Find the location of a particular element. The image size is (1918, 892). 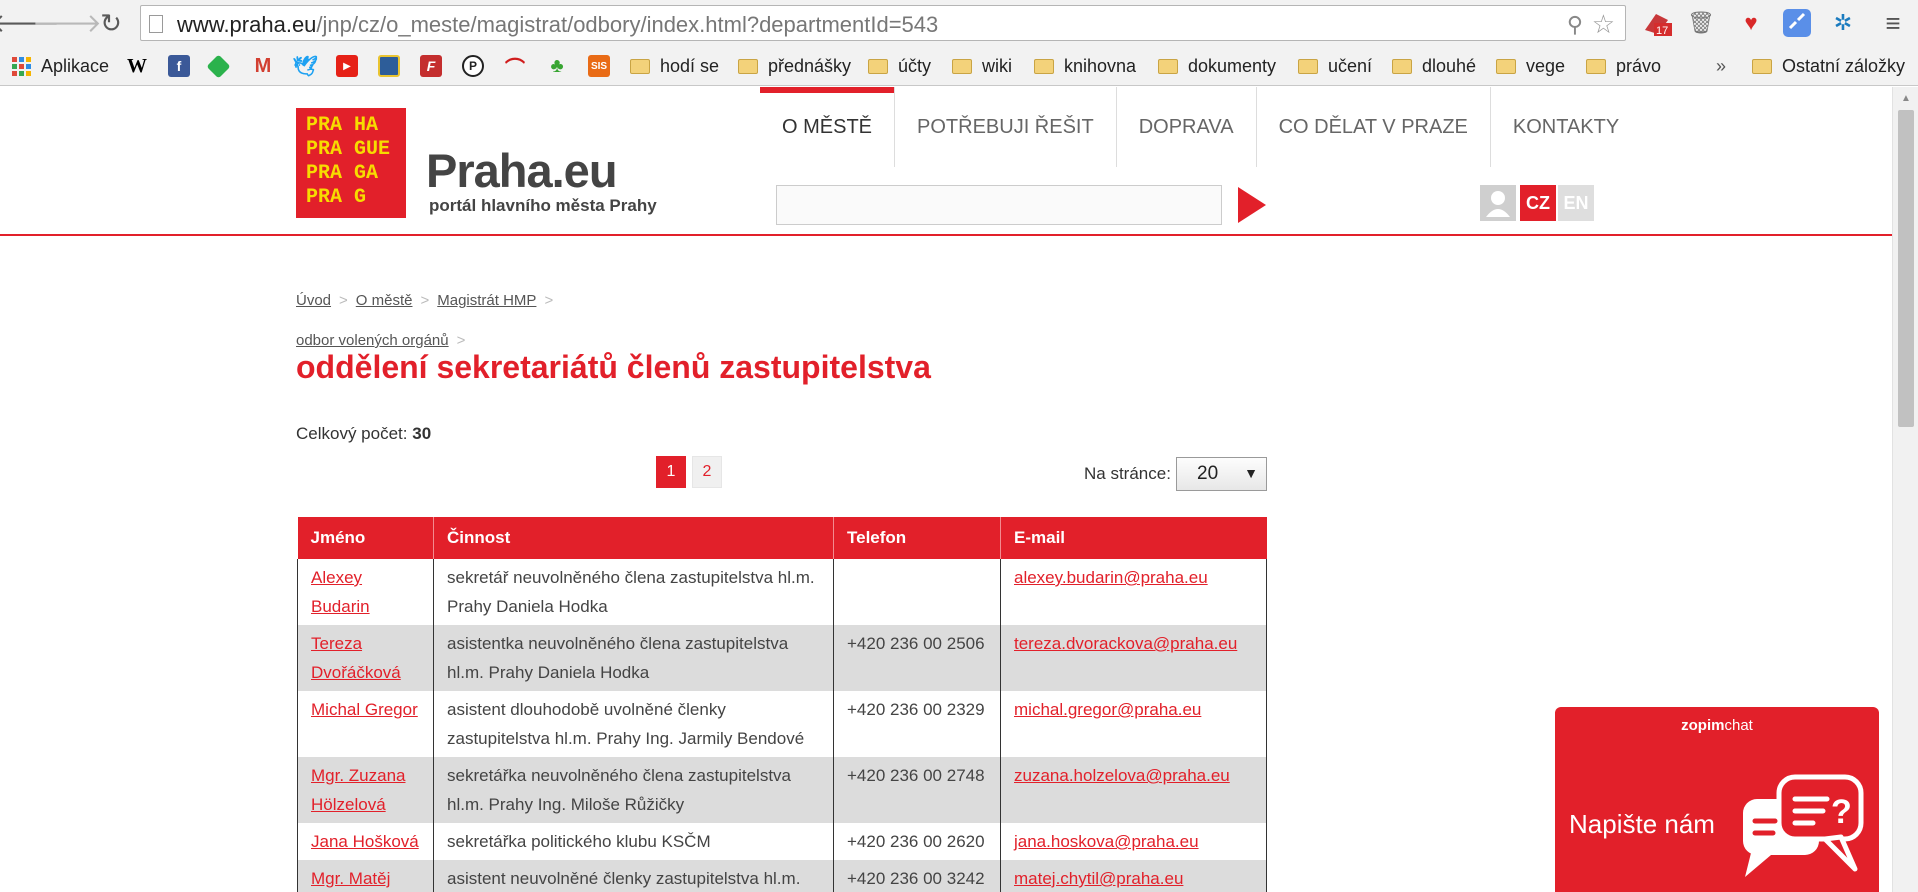

breadcrumb-uvod: Úvod is located at coordinates (313, 300).